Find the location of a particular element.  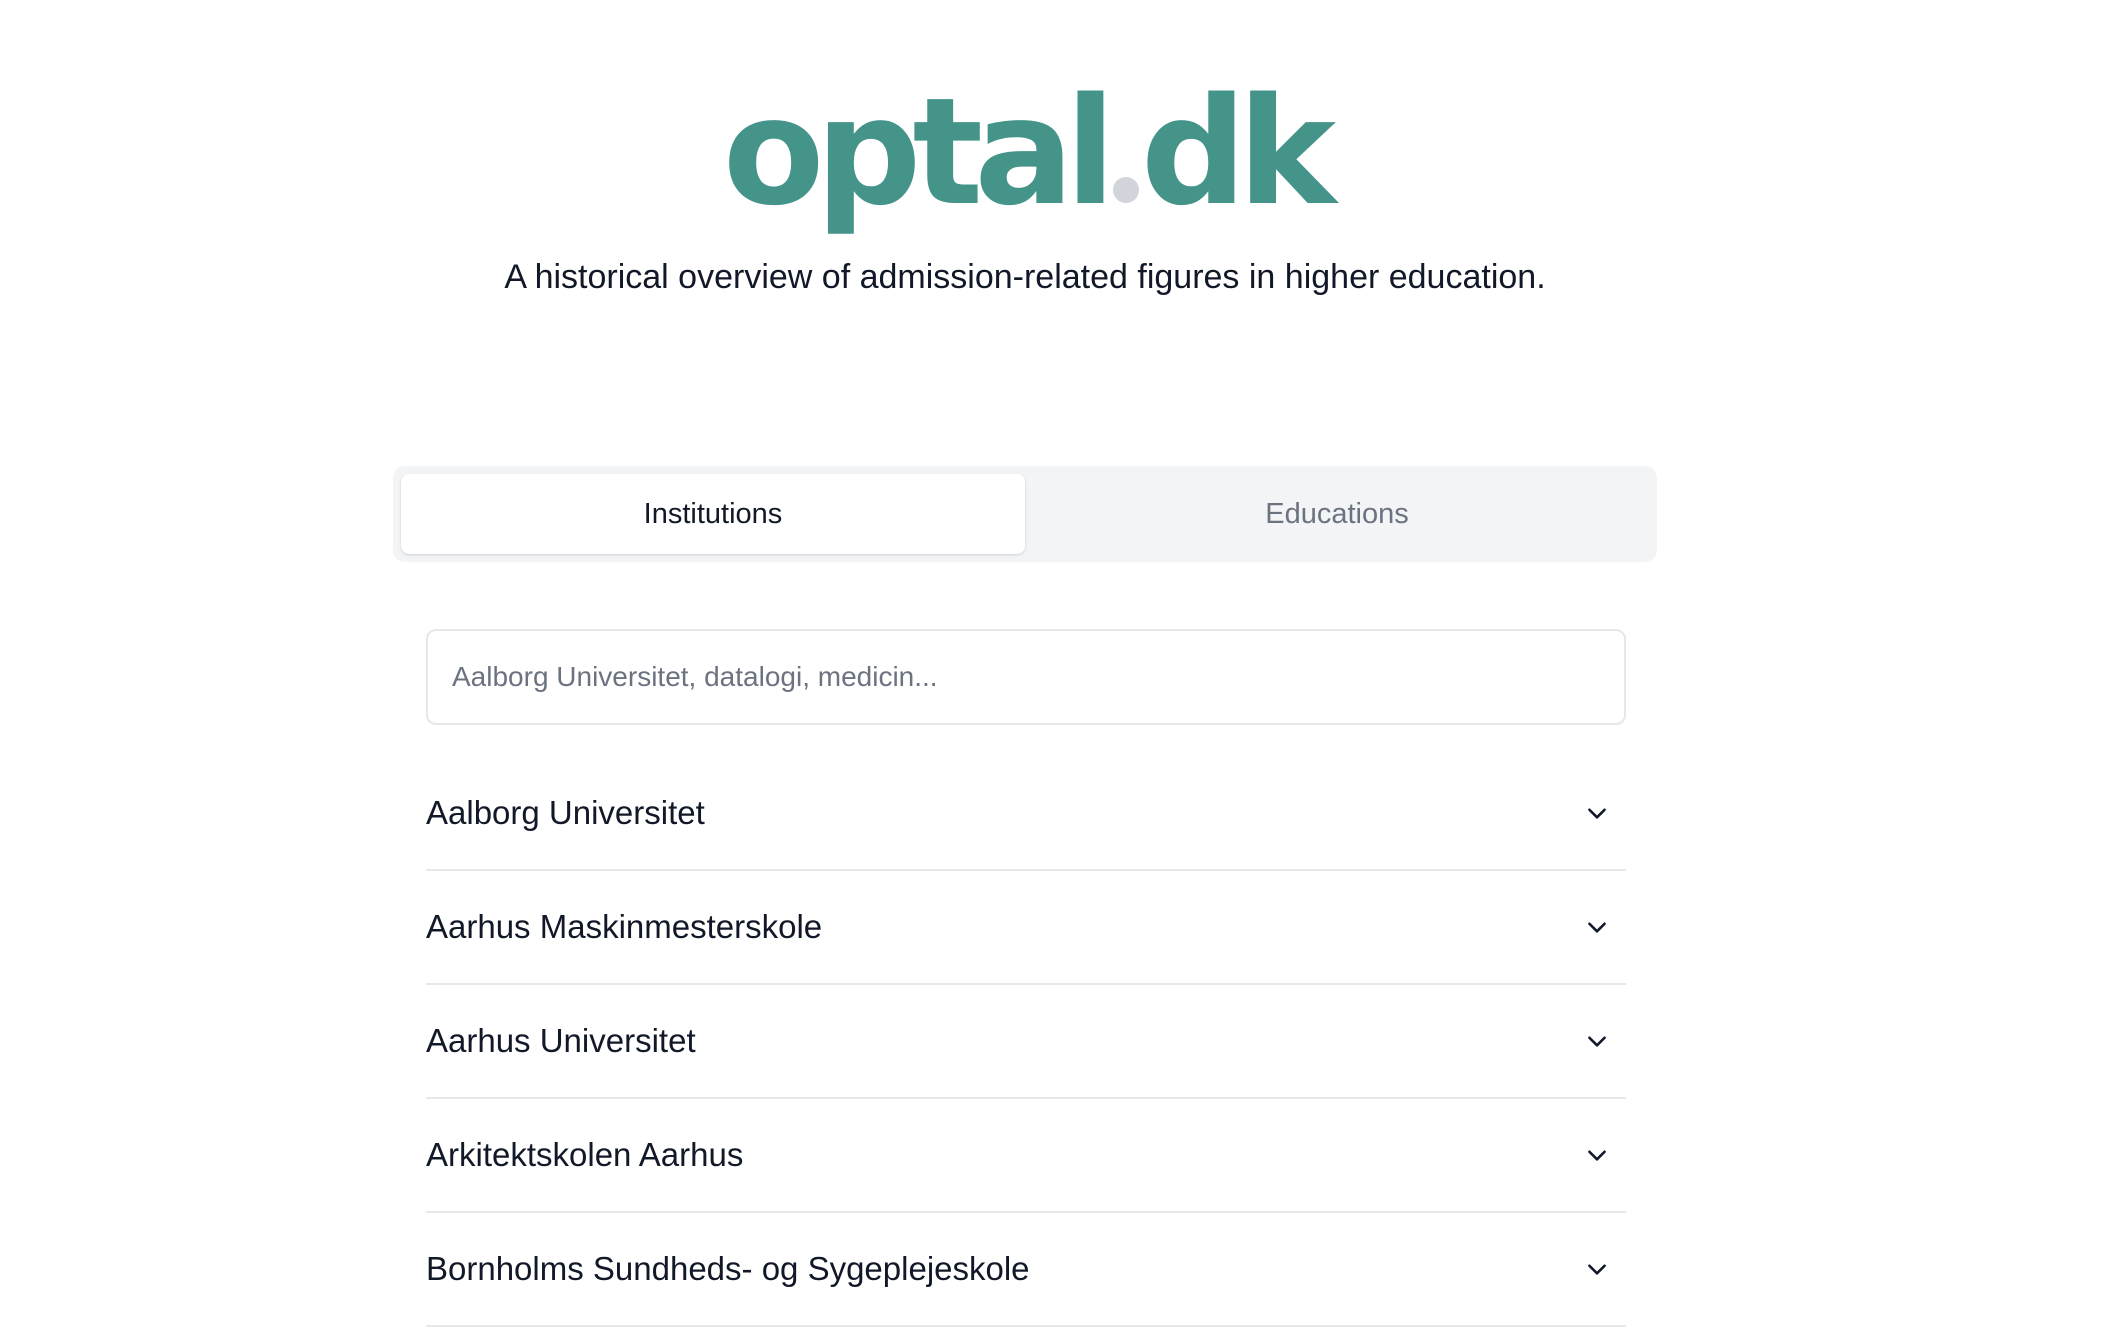

list-item-bornholms-sundheds-og-sygeplejeskole: Bornholms Sundheds- og Sygeplejeskole is located at coordinates (1026, 1270).